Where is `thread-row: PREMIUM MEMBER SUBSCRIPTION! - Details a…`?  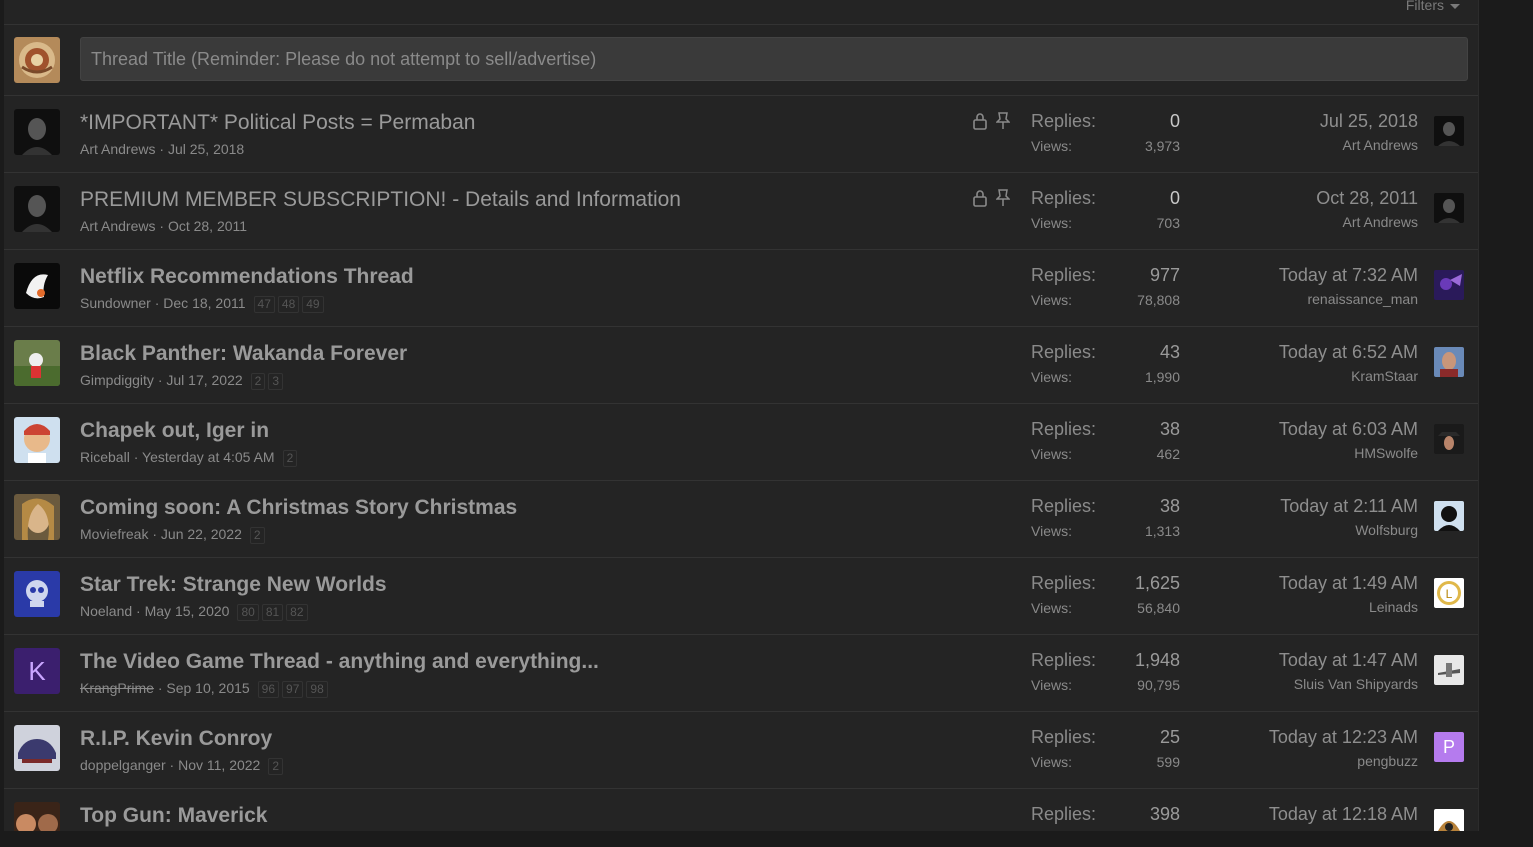 thread-row: PREMIUM MEMBER SUBSCRIPTION! - Details a… is located at coordinates (741, 211).